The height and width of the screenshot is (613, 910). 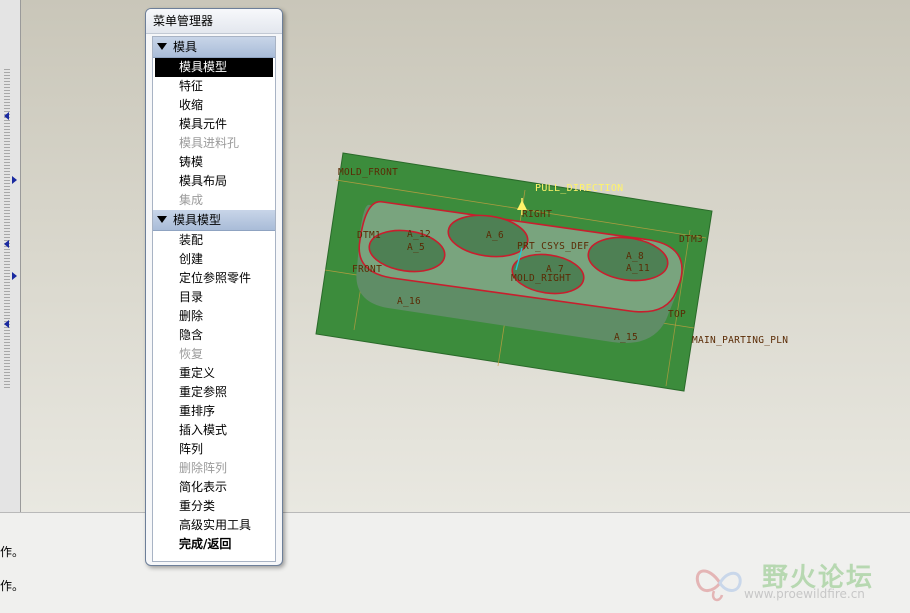 What do you see at coordinates (214, 105) in the screenshot?
I see `menu-item-shrinkage: 收缩` at bounding box center [214, 105].